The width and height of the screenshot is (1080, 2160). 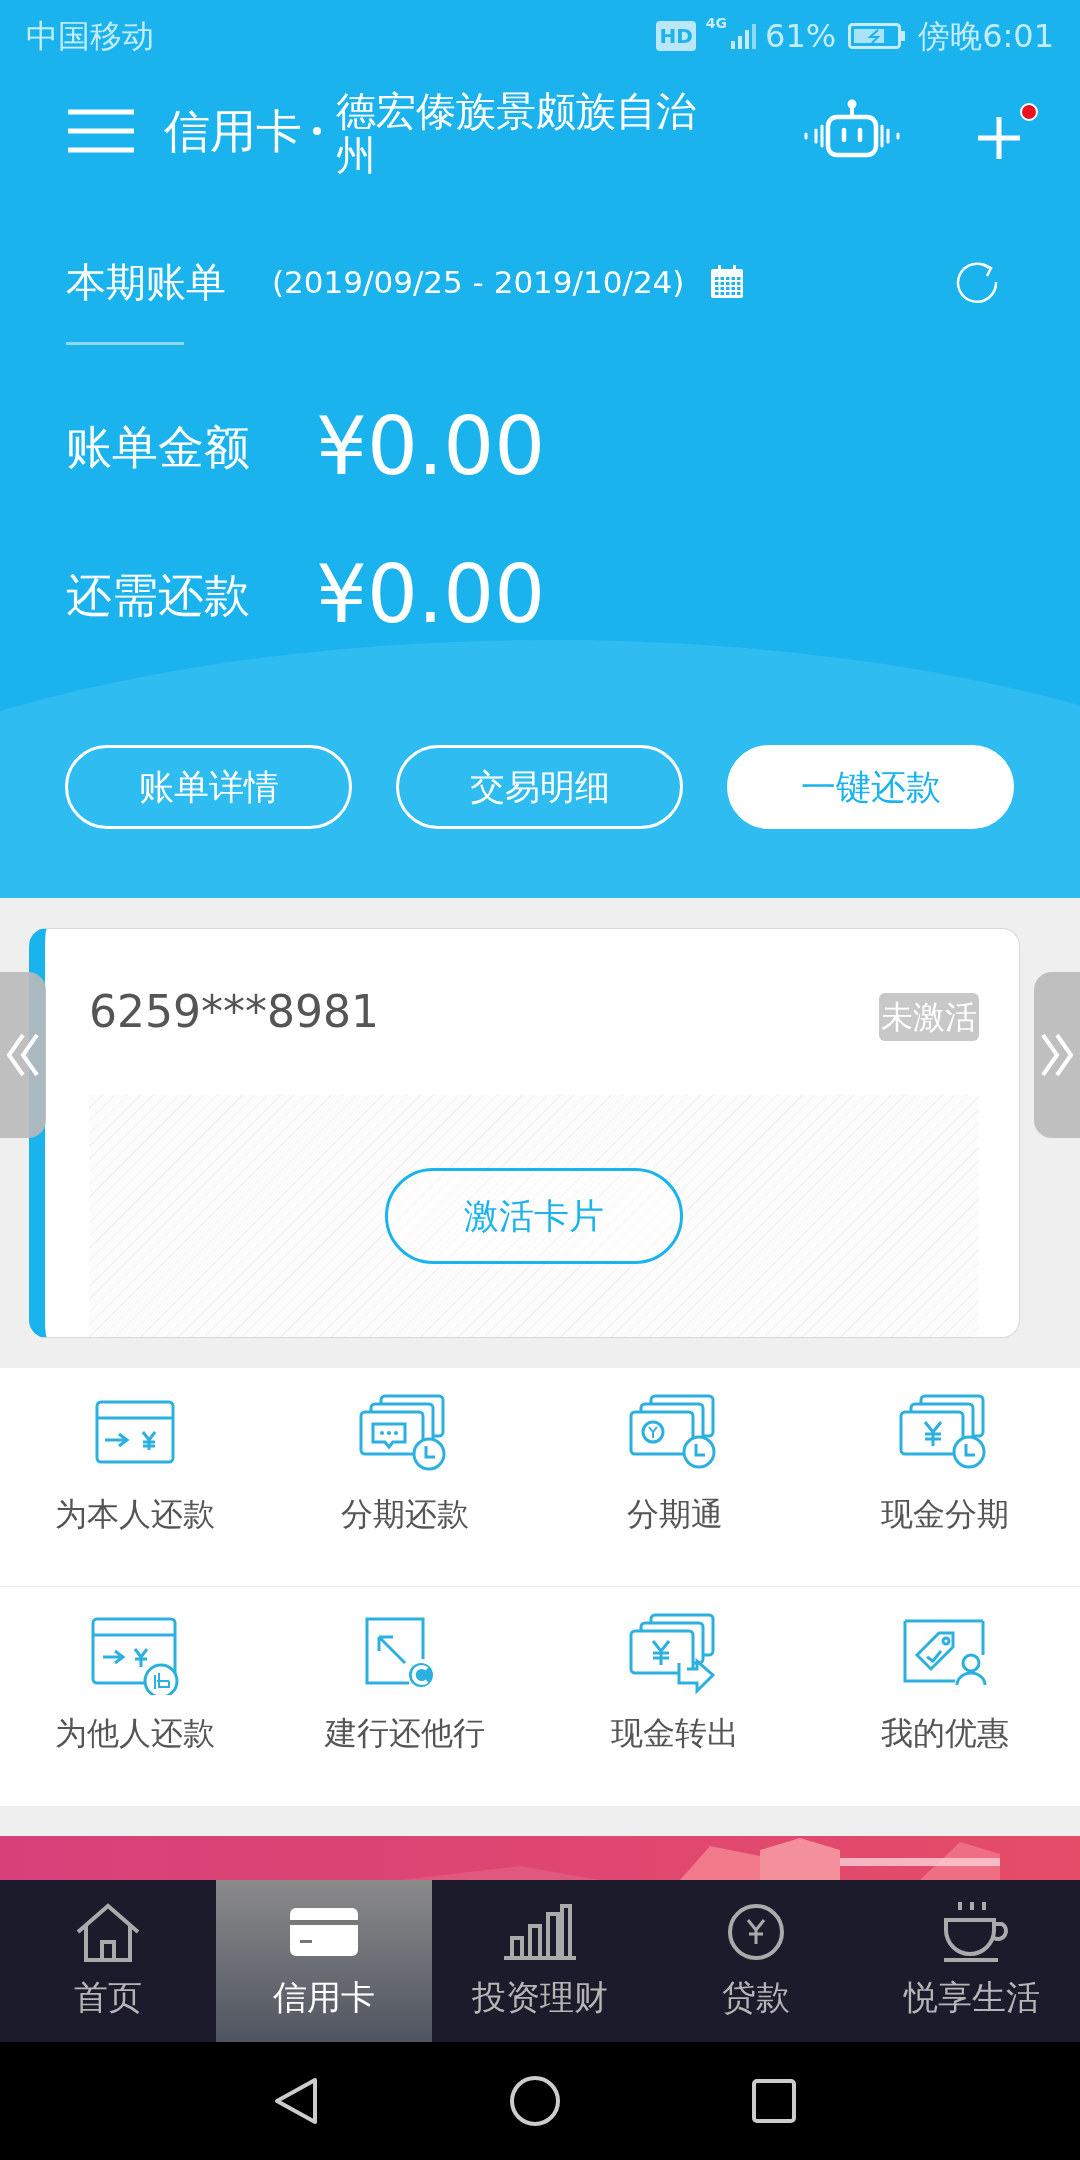 I want to click on nav-tab: 悦享生活, so click(x=972, y=1961).